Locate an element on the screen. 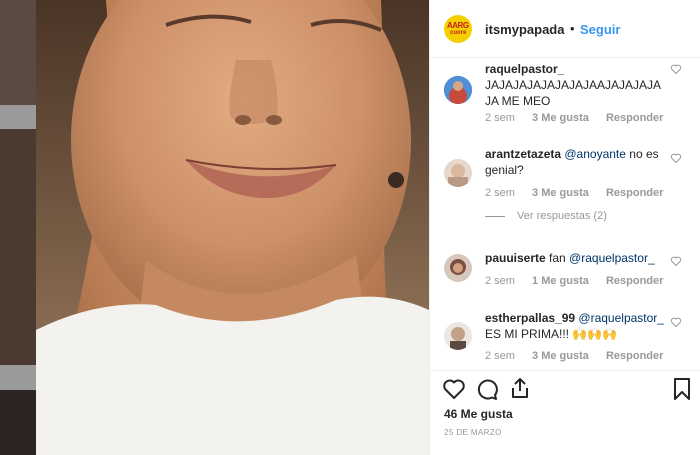 The height and width of the screenshot is (455, 700). comment-text: fan is located at coordinates (559, 258).